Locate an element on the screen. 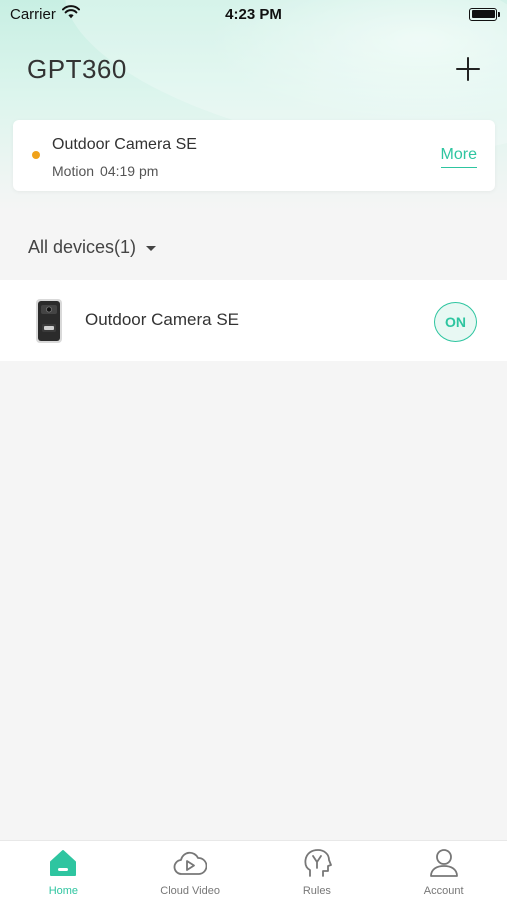  camera-device-icon is located at coordinates (49, 321).